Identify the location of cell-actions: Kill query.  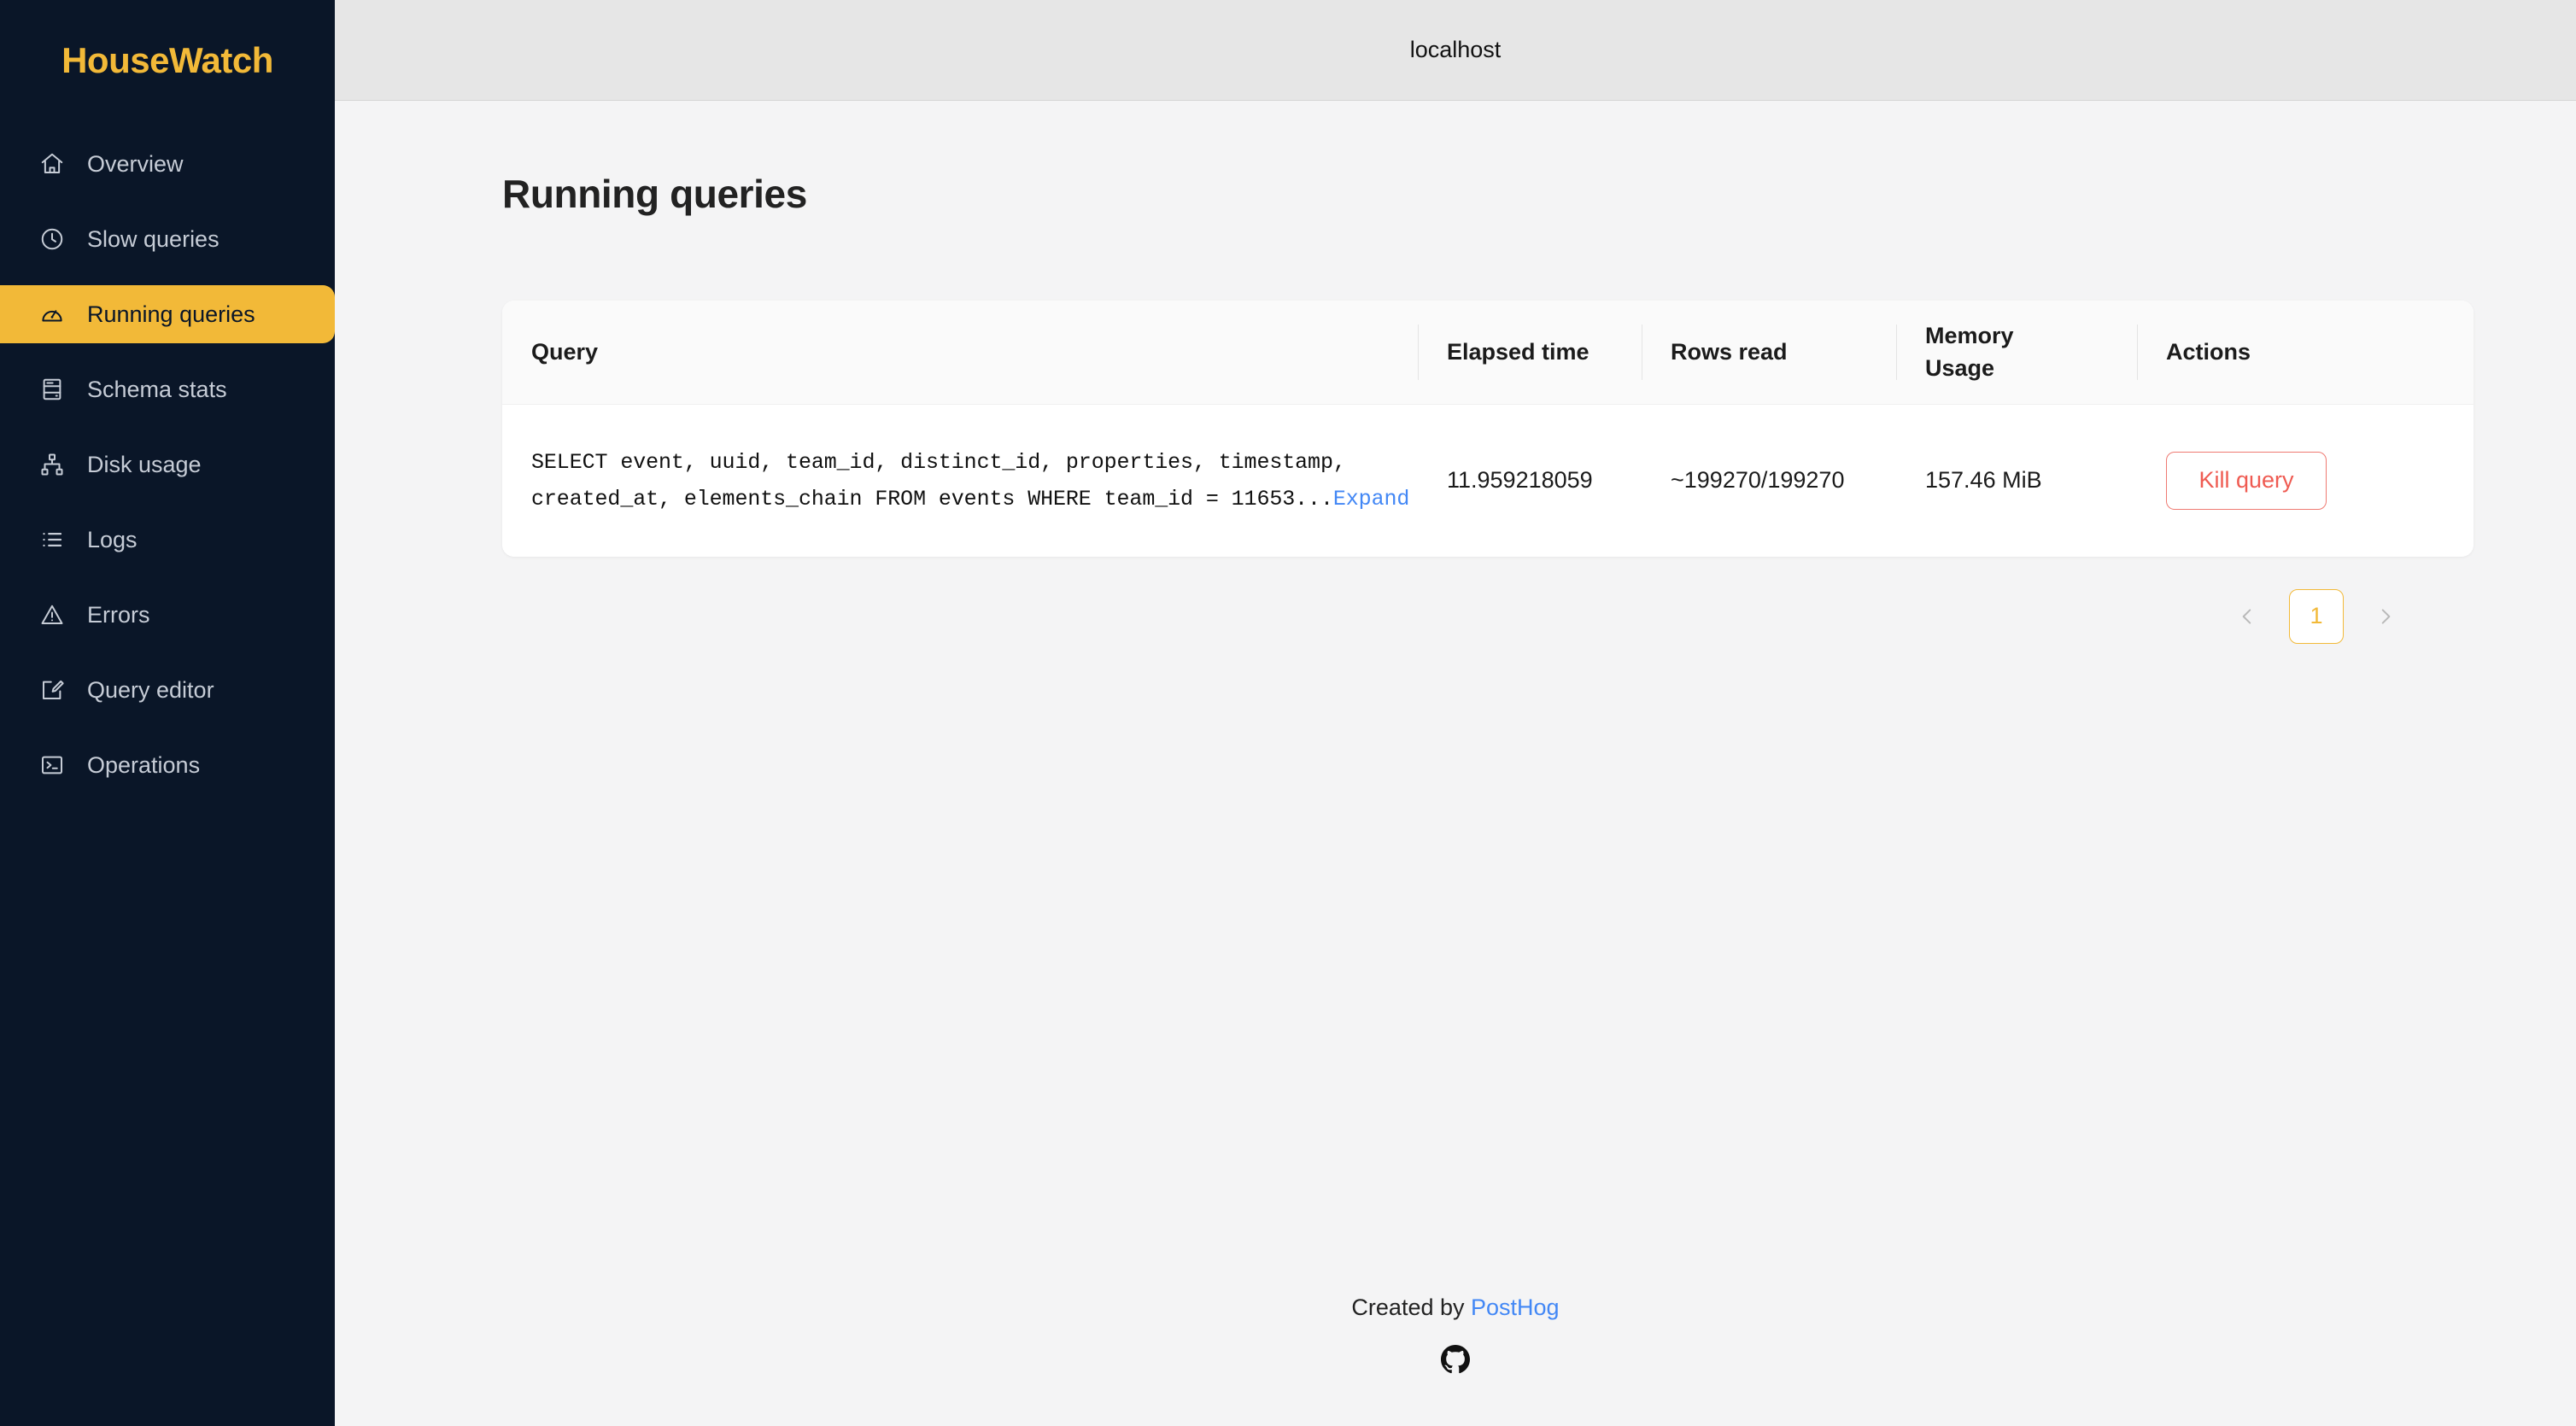
(2305, 481).